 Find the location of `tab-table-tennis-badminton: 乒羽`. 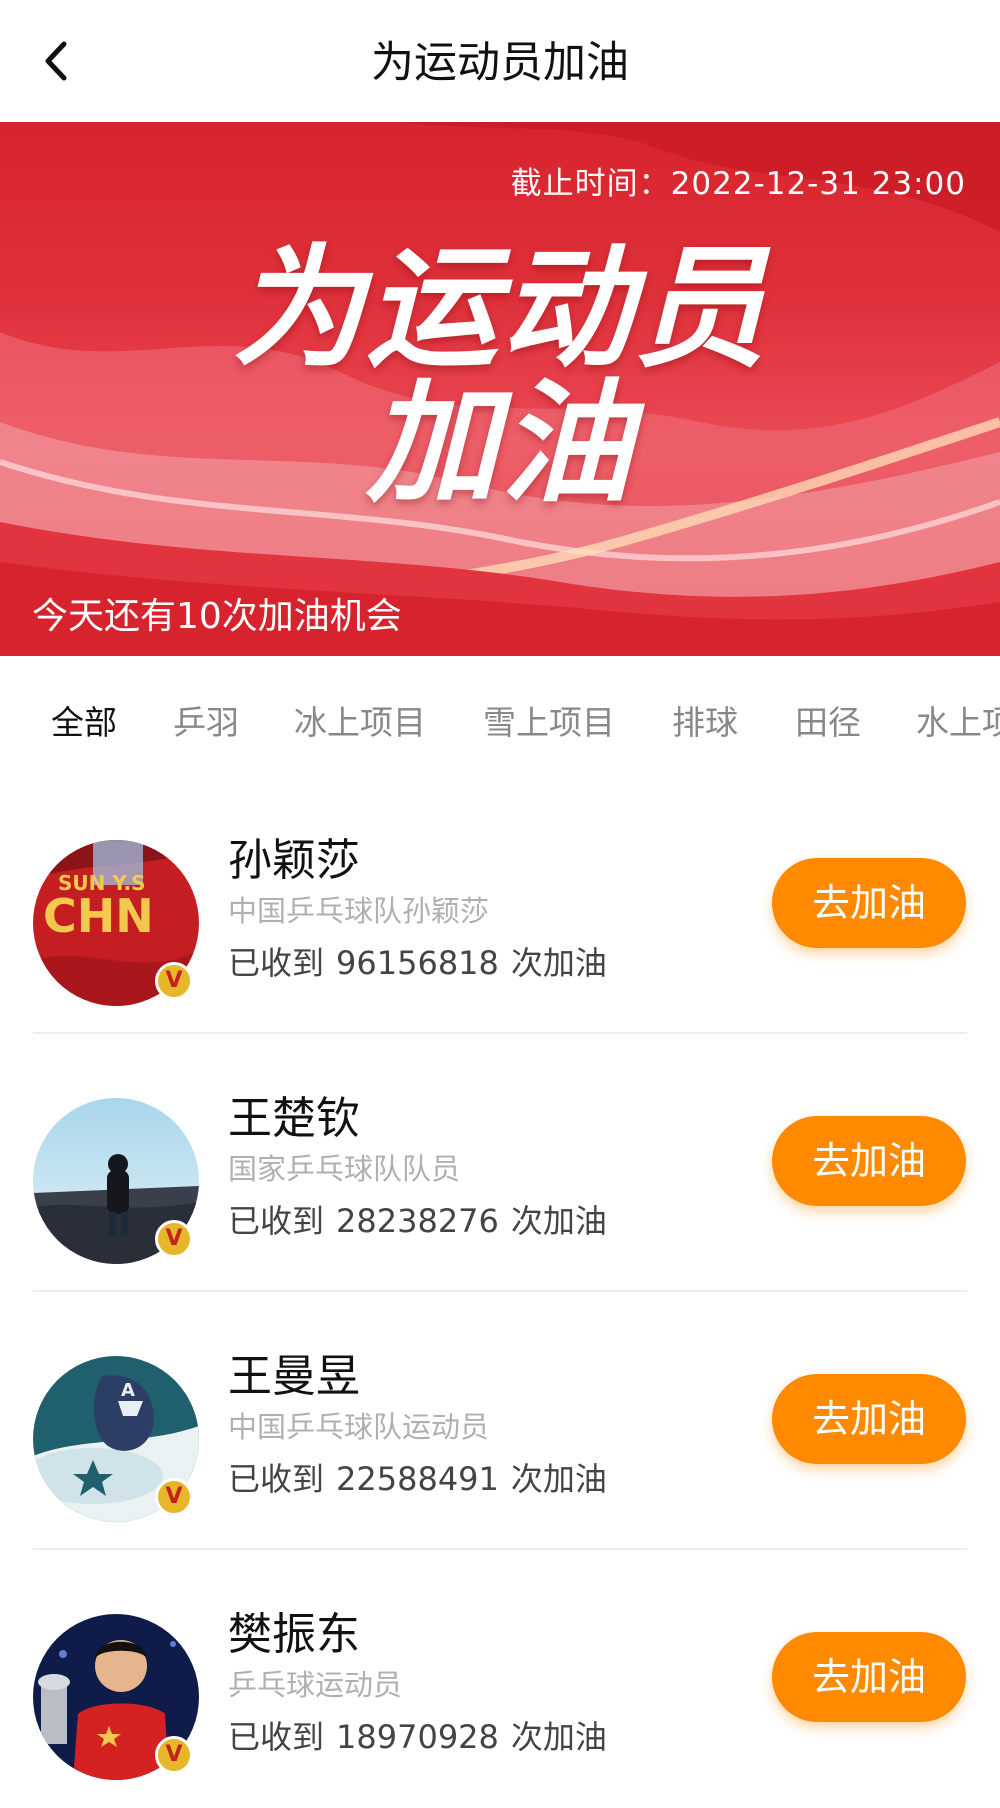

tab-table-tennis-badminton: 乒羽 is located at coordinates (206, 720).